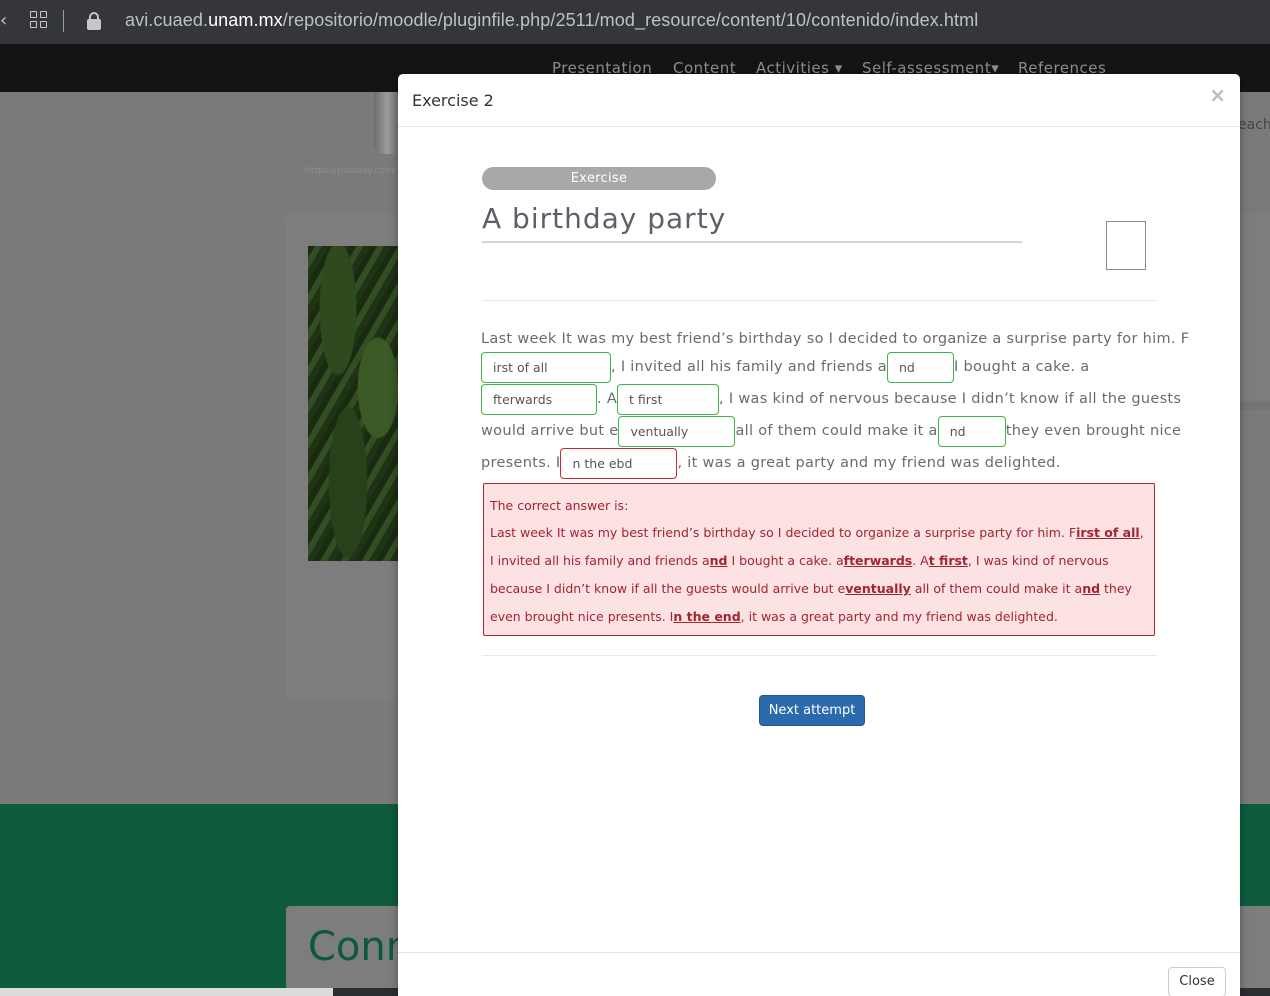 The width and height of the screenshot is (1270, 996). Describe the element at coordinates (812, 710) in the screenshot. I see `next-attempt-button: Next attempt` at that location.